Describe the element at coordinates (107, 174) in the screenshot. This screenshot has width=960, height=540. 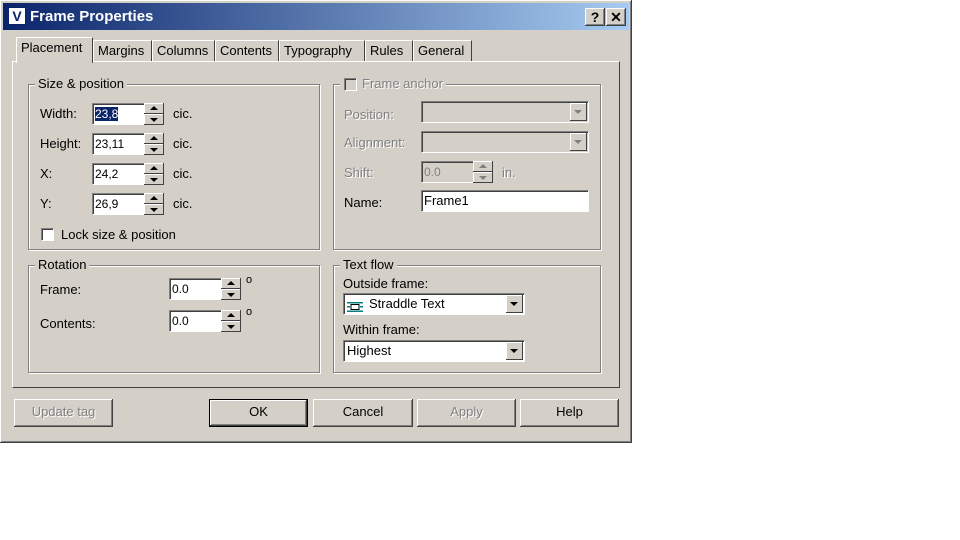
I see `x-value: 24,2` at that location.